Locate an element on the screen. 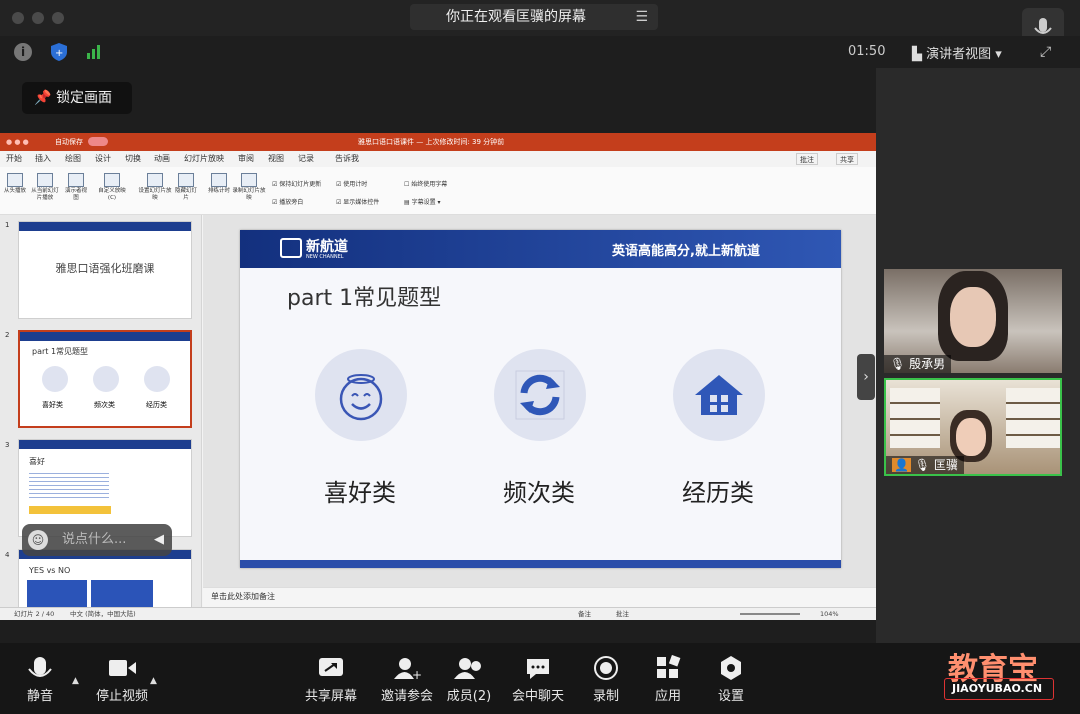 This screenshot has height=714, width=1080. collapse-panel-button: › is located at coordinates (866, 377).